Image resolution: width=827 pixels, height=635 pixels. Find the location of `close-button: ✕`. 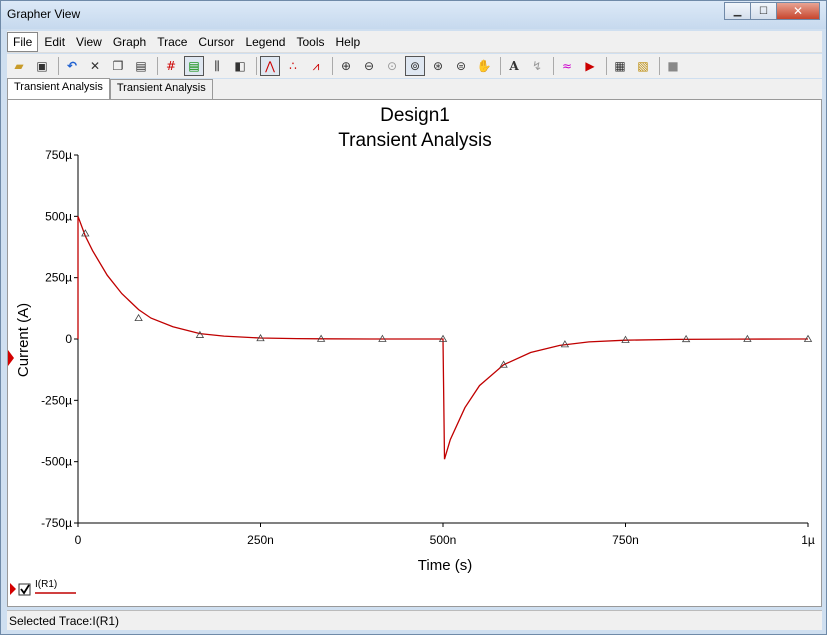

close-button: ✕ is located at coordinates (798, 11).